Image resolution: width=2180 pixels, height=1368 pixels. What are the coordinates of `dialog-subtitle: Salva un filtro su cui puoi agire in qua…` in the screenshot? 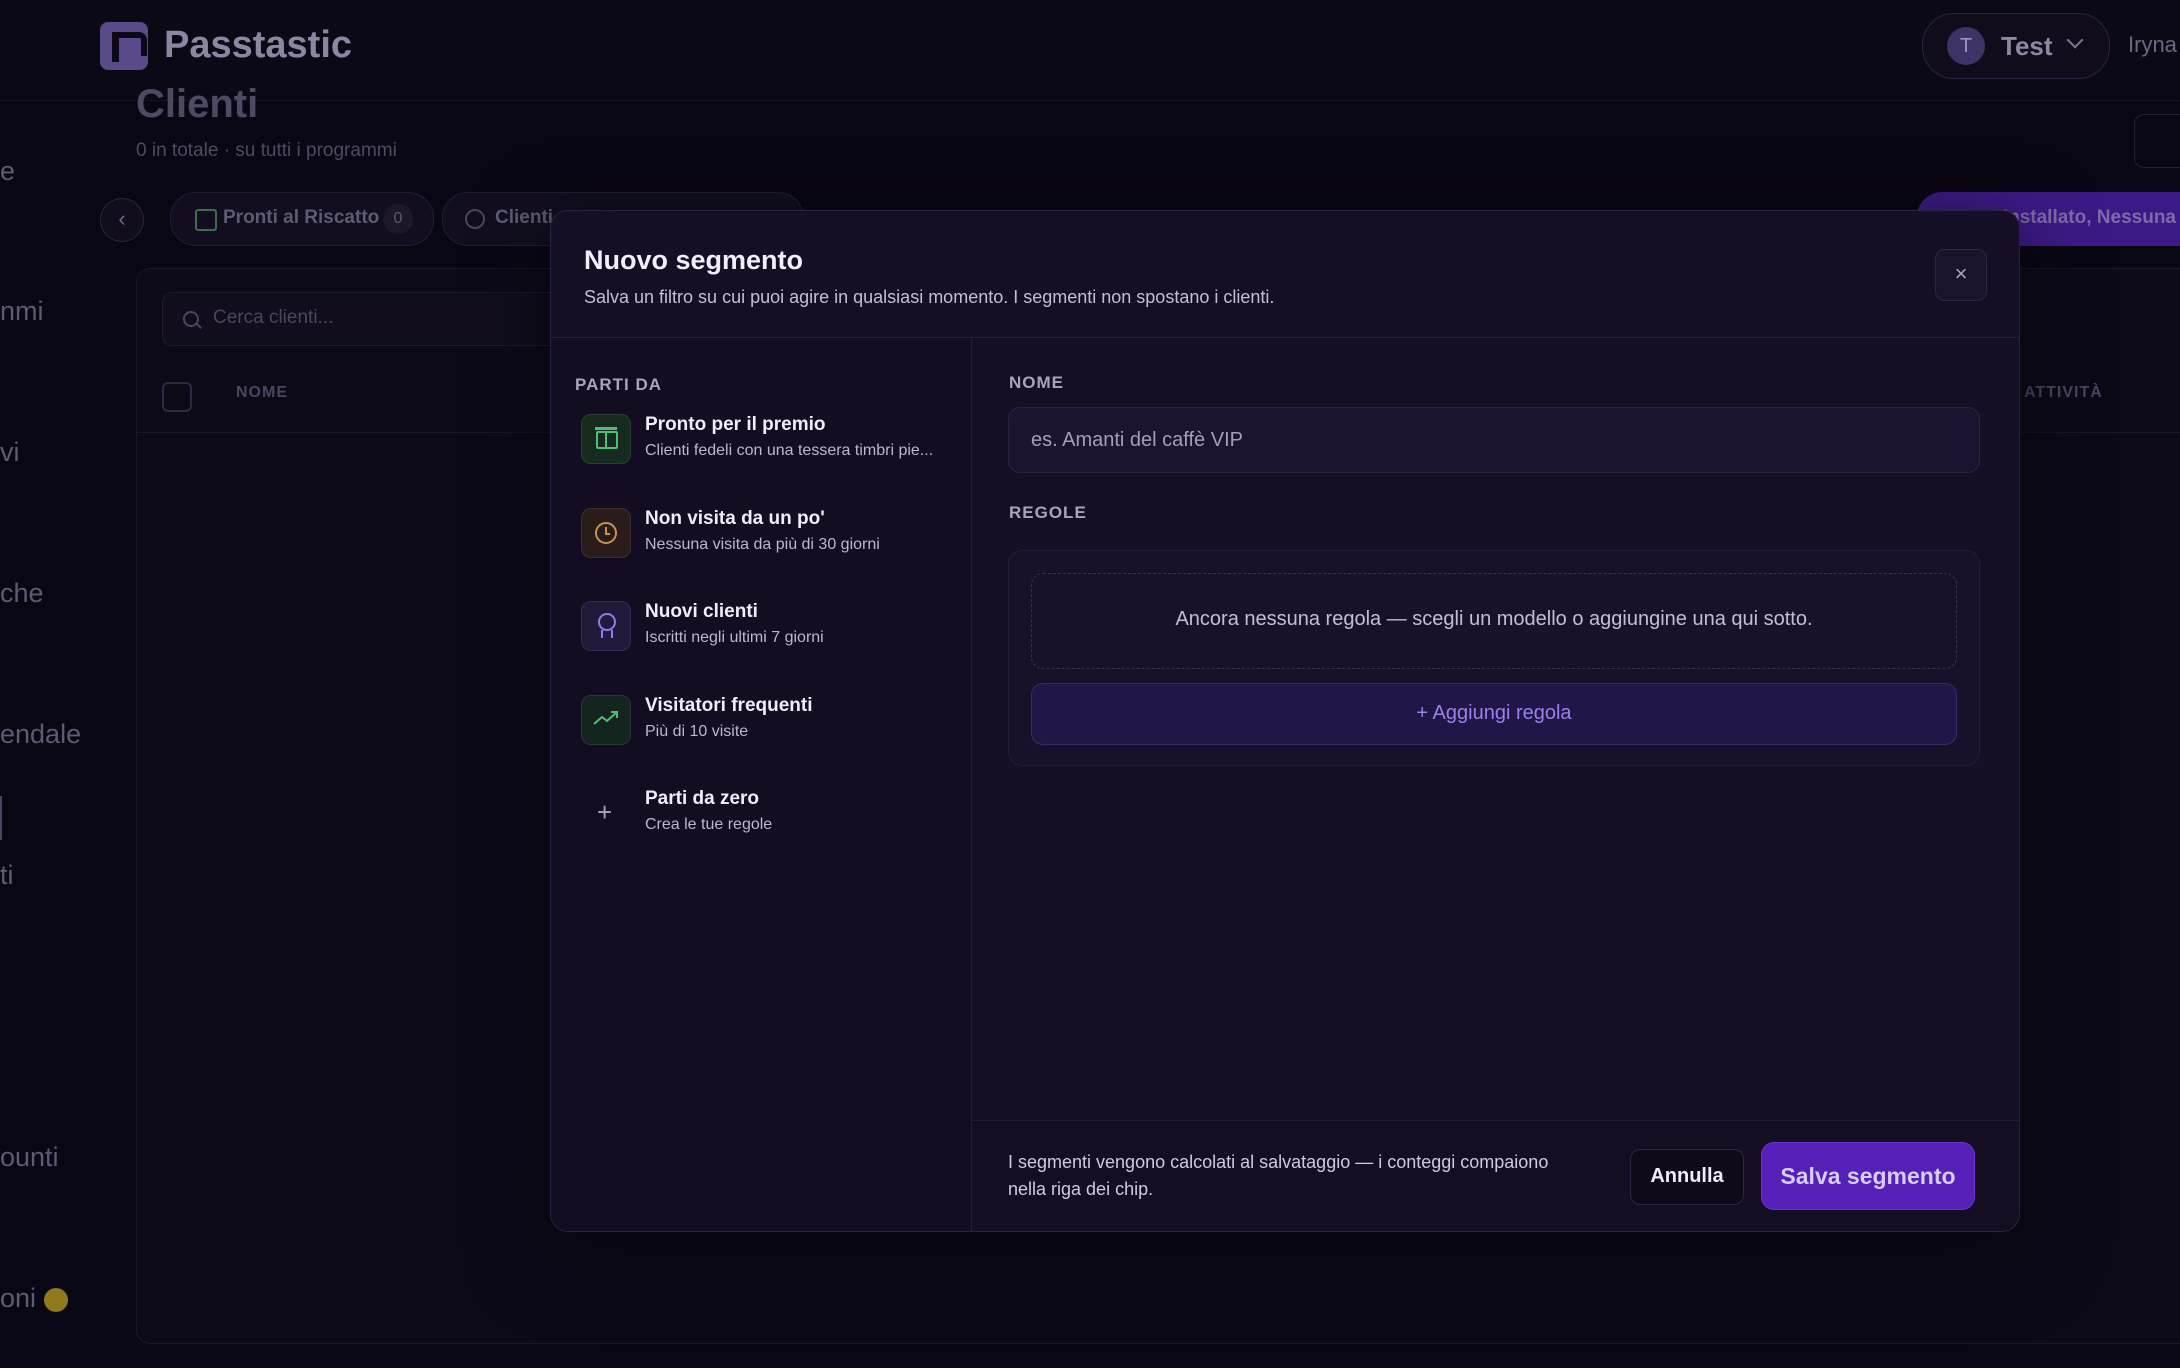 It's located at (929, 297).